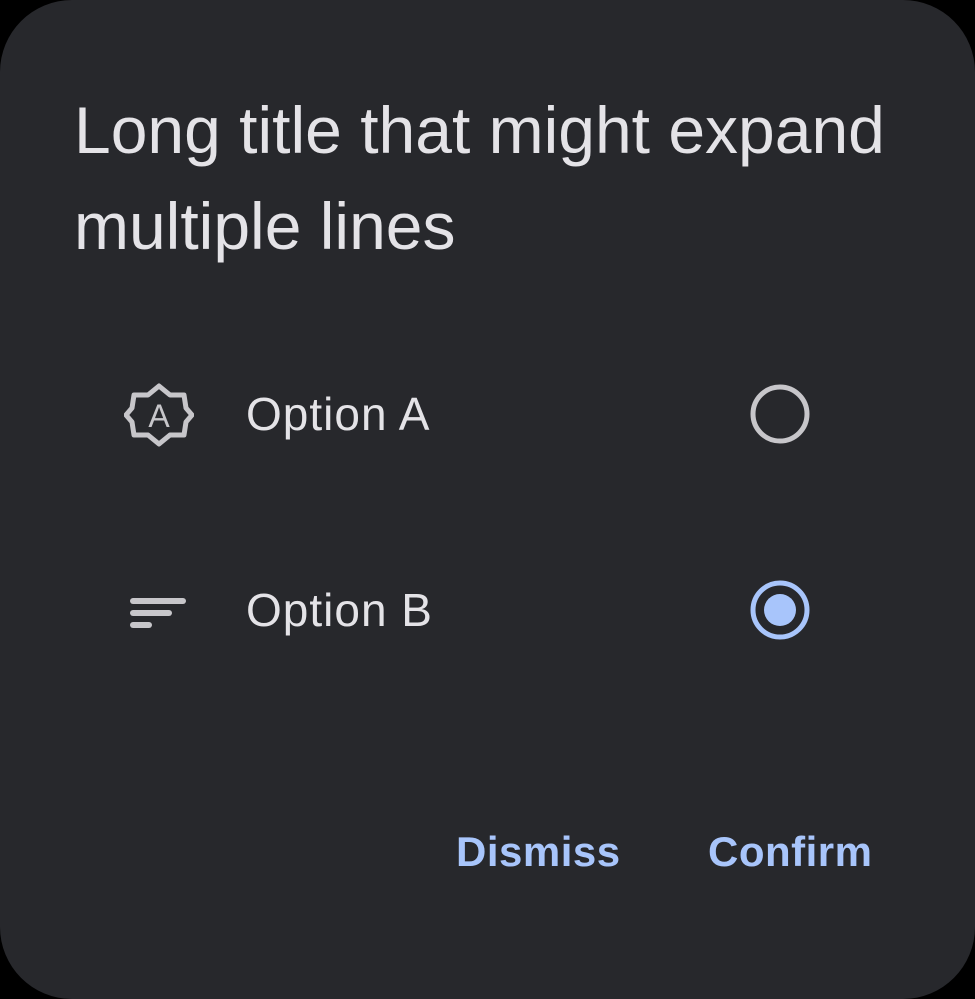 Image resolution: width=975 pixels, height=999 pixels. I want to click on option-a-label: Option A, so click(338, 414).